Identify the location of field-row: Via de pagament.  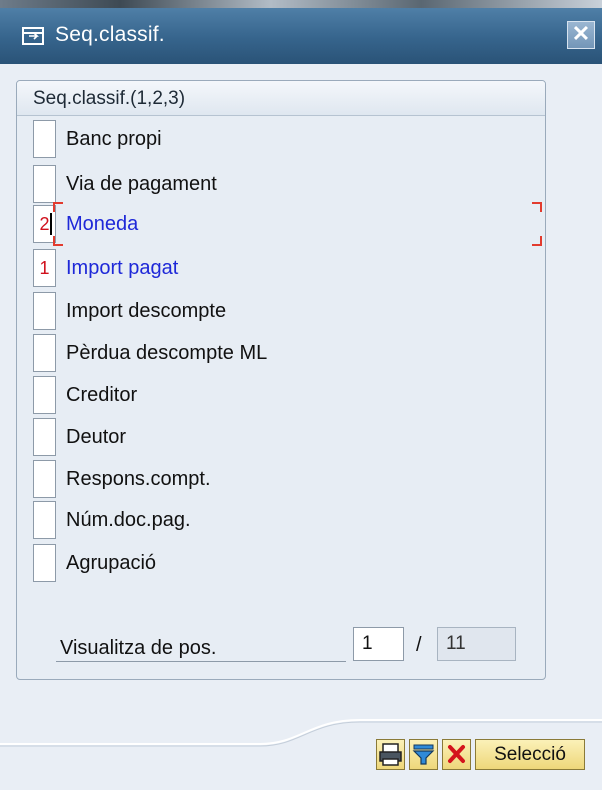
(283, 185).